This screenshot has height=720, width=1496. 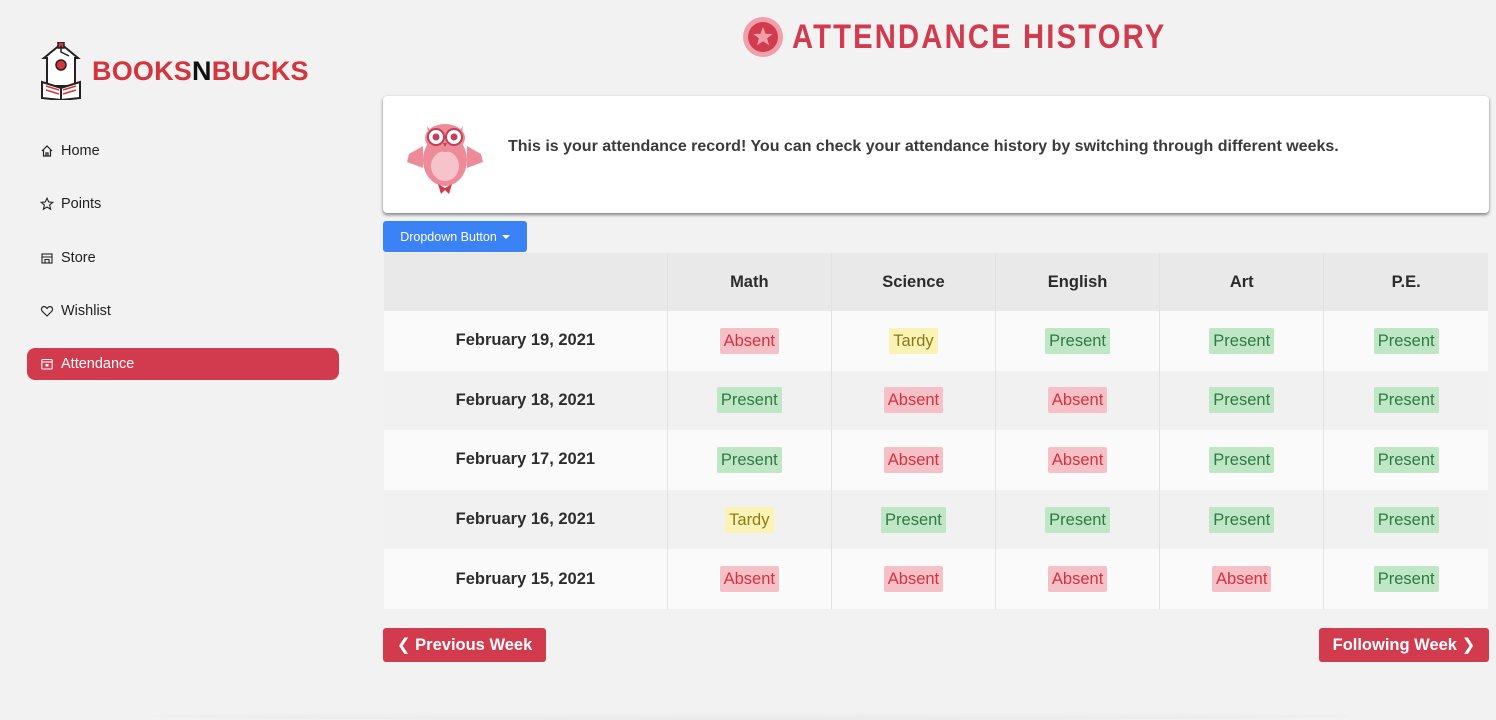 What do you see at coordinates (183, 204) in the screenshot?
I see `sidebar-item-points: Points` at bounding box center [183, 204].